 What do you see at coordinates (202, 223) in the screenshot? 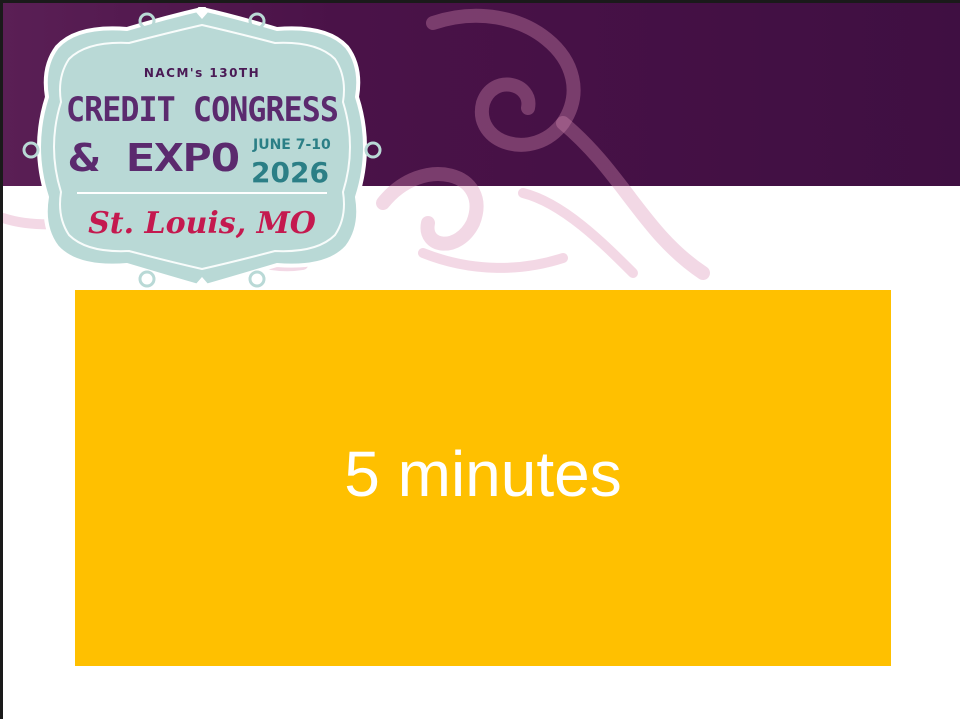
I see `logo-city: St. Louis, MO` at bounding box center [202, 223].